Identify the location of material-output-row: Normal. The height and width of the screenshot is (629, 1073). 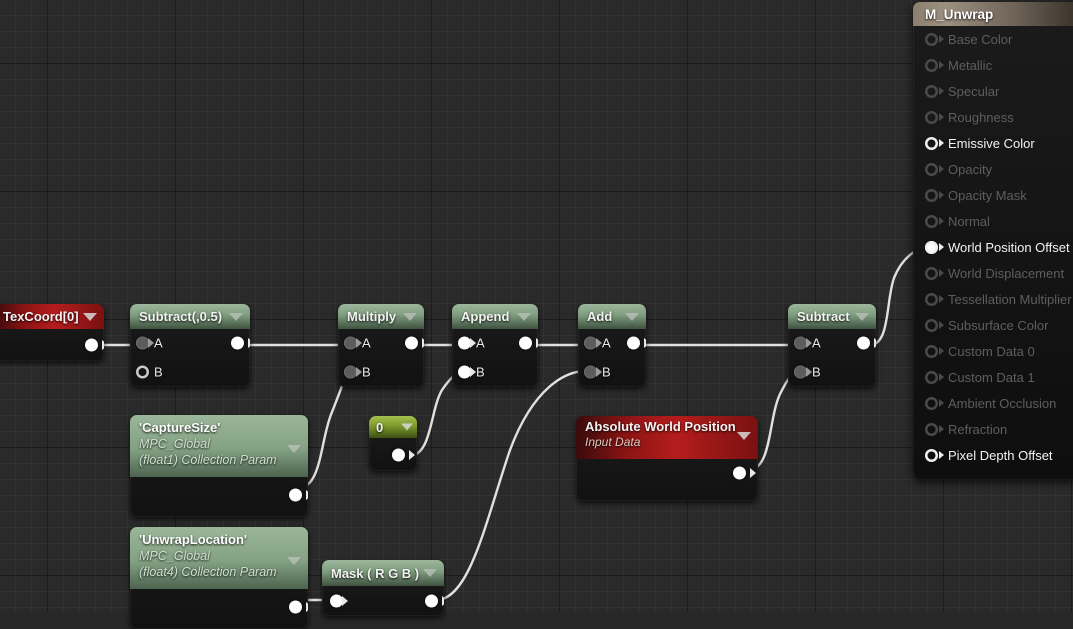
(993, 221).